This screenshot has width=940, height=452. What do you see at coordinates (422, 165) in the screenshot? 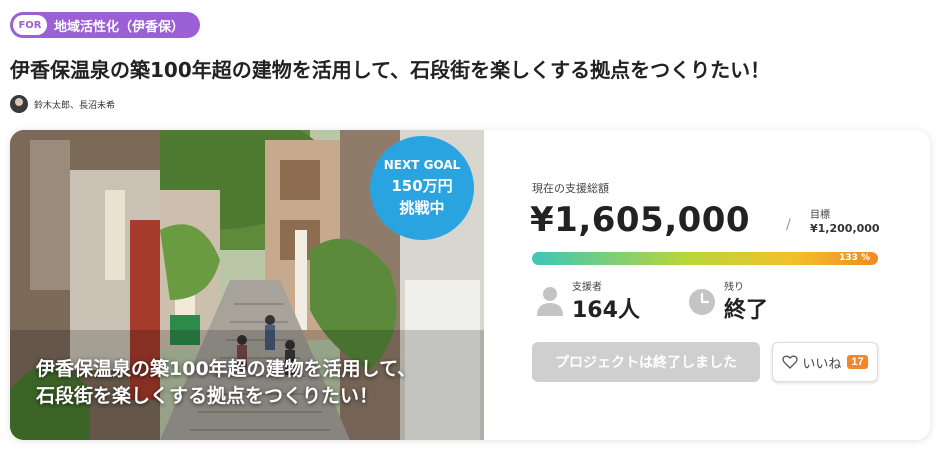
I see `goal-badge-title: NEXT GOAL` at bounding box center [422, 165].